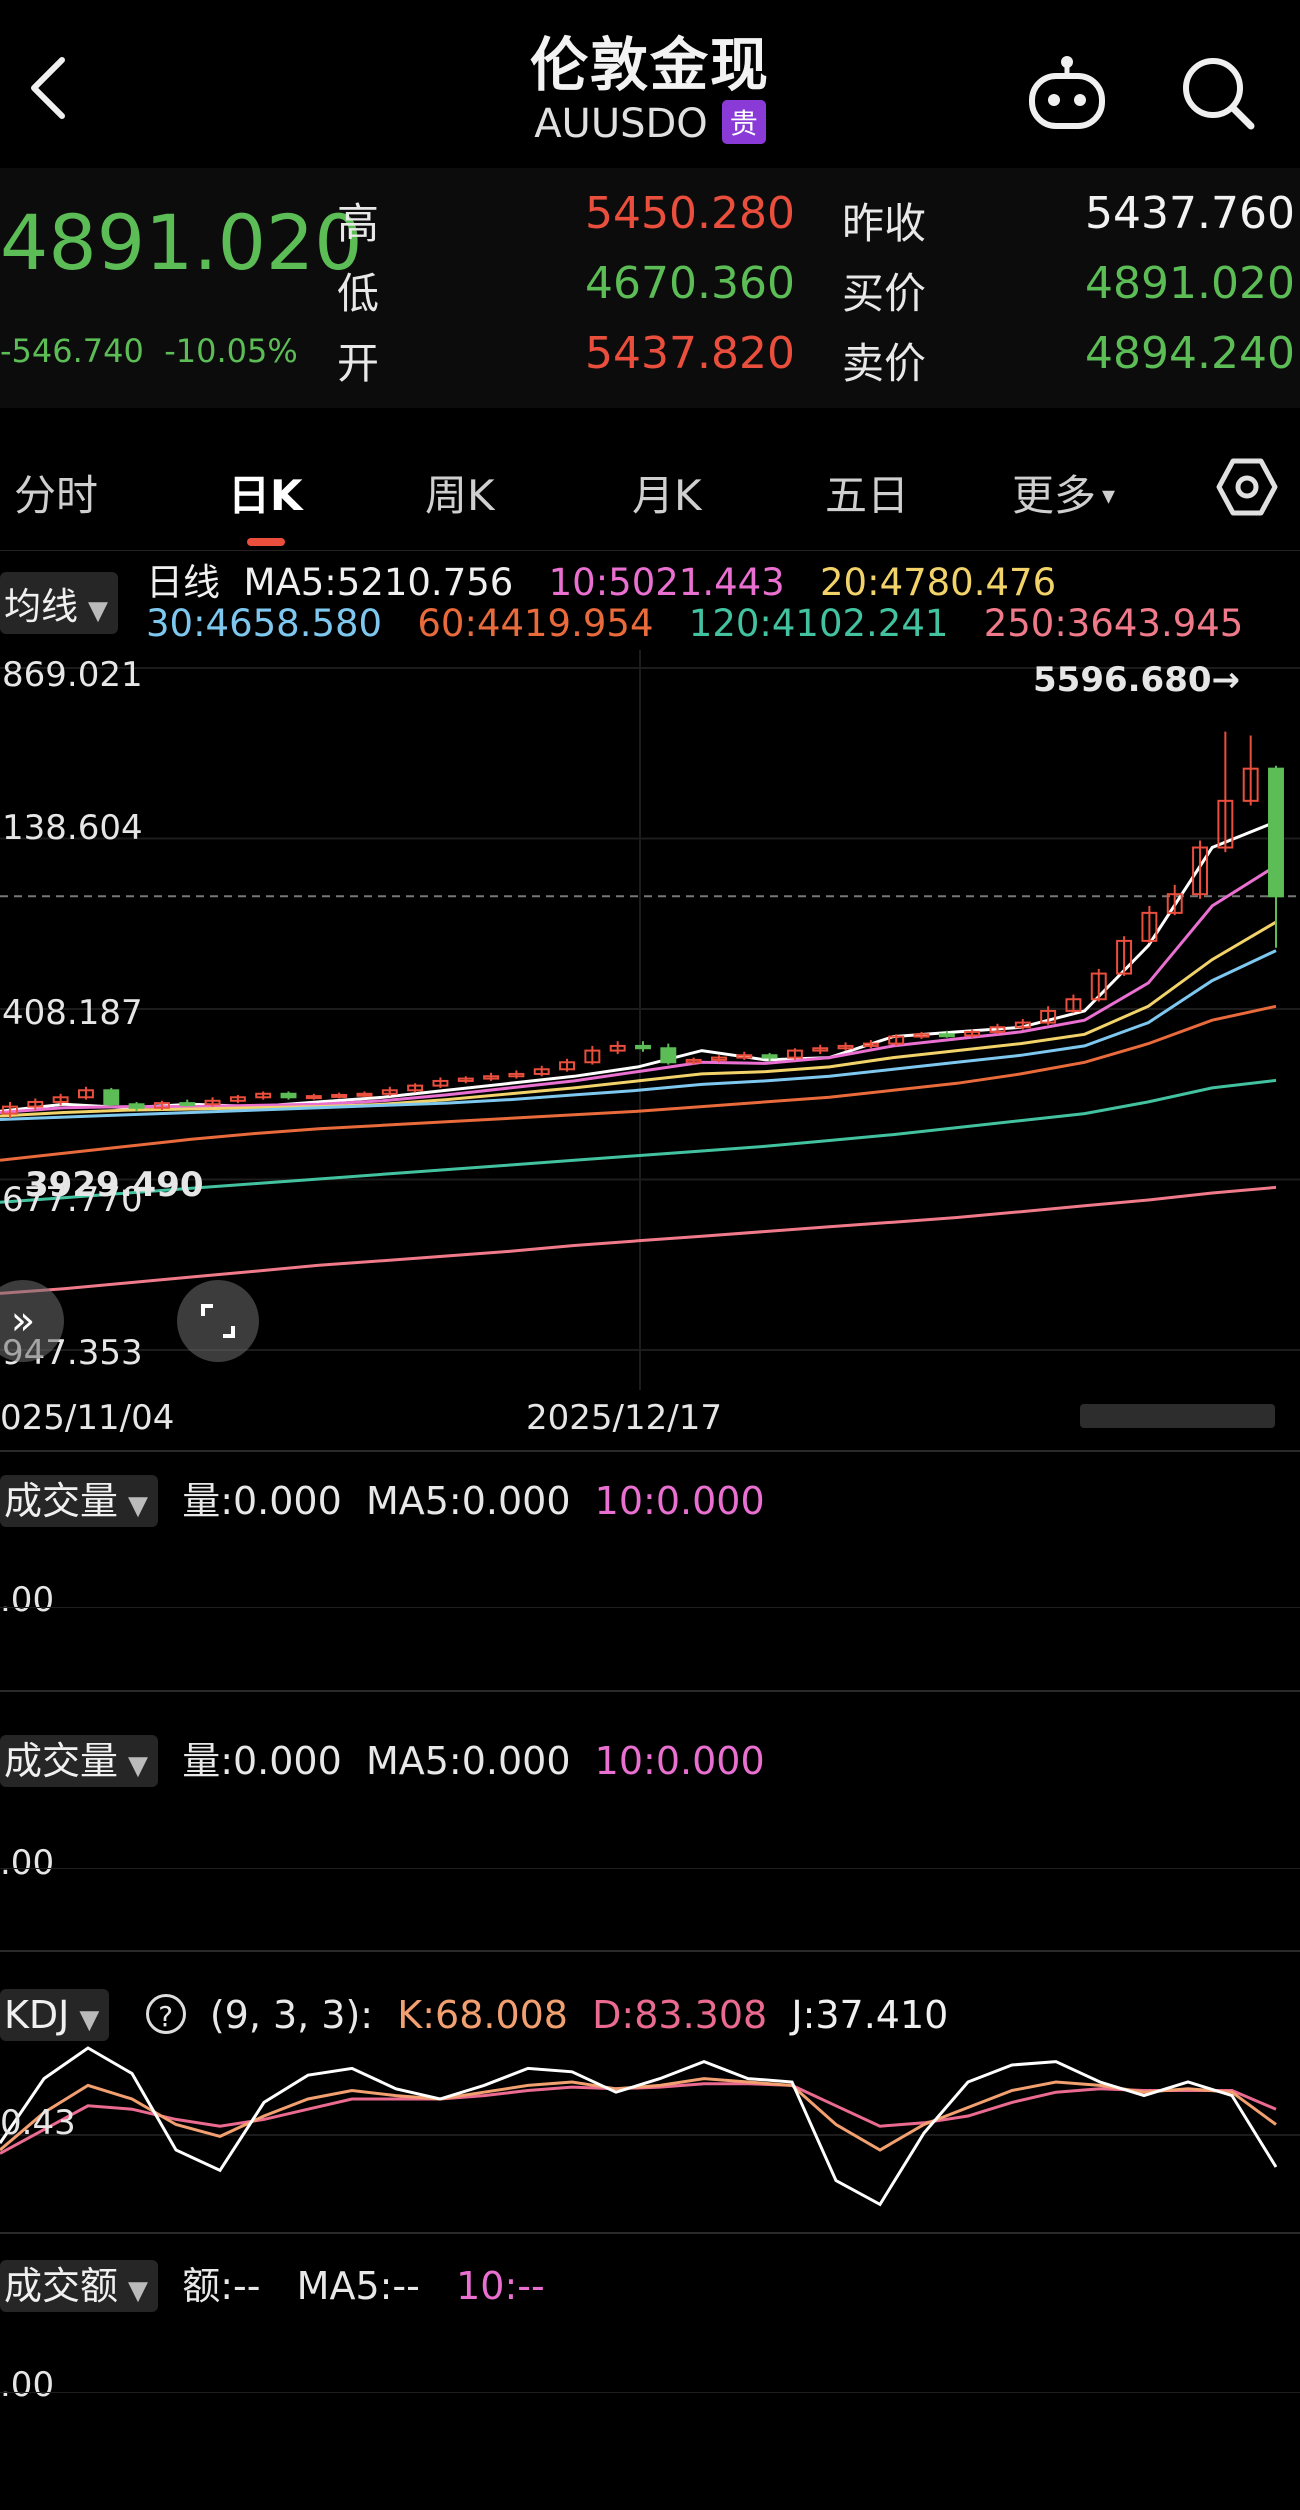 Image resolution: width=1300 pixels, height=2510 pixels. Describe the element at coordinates (1190, 353) in the screenshot. I see `ask-value: 4894.240` at that location.